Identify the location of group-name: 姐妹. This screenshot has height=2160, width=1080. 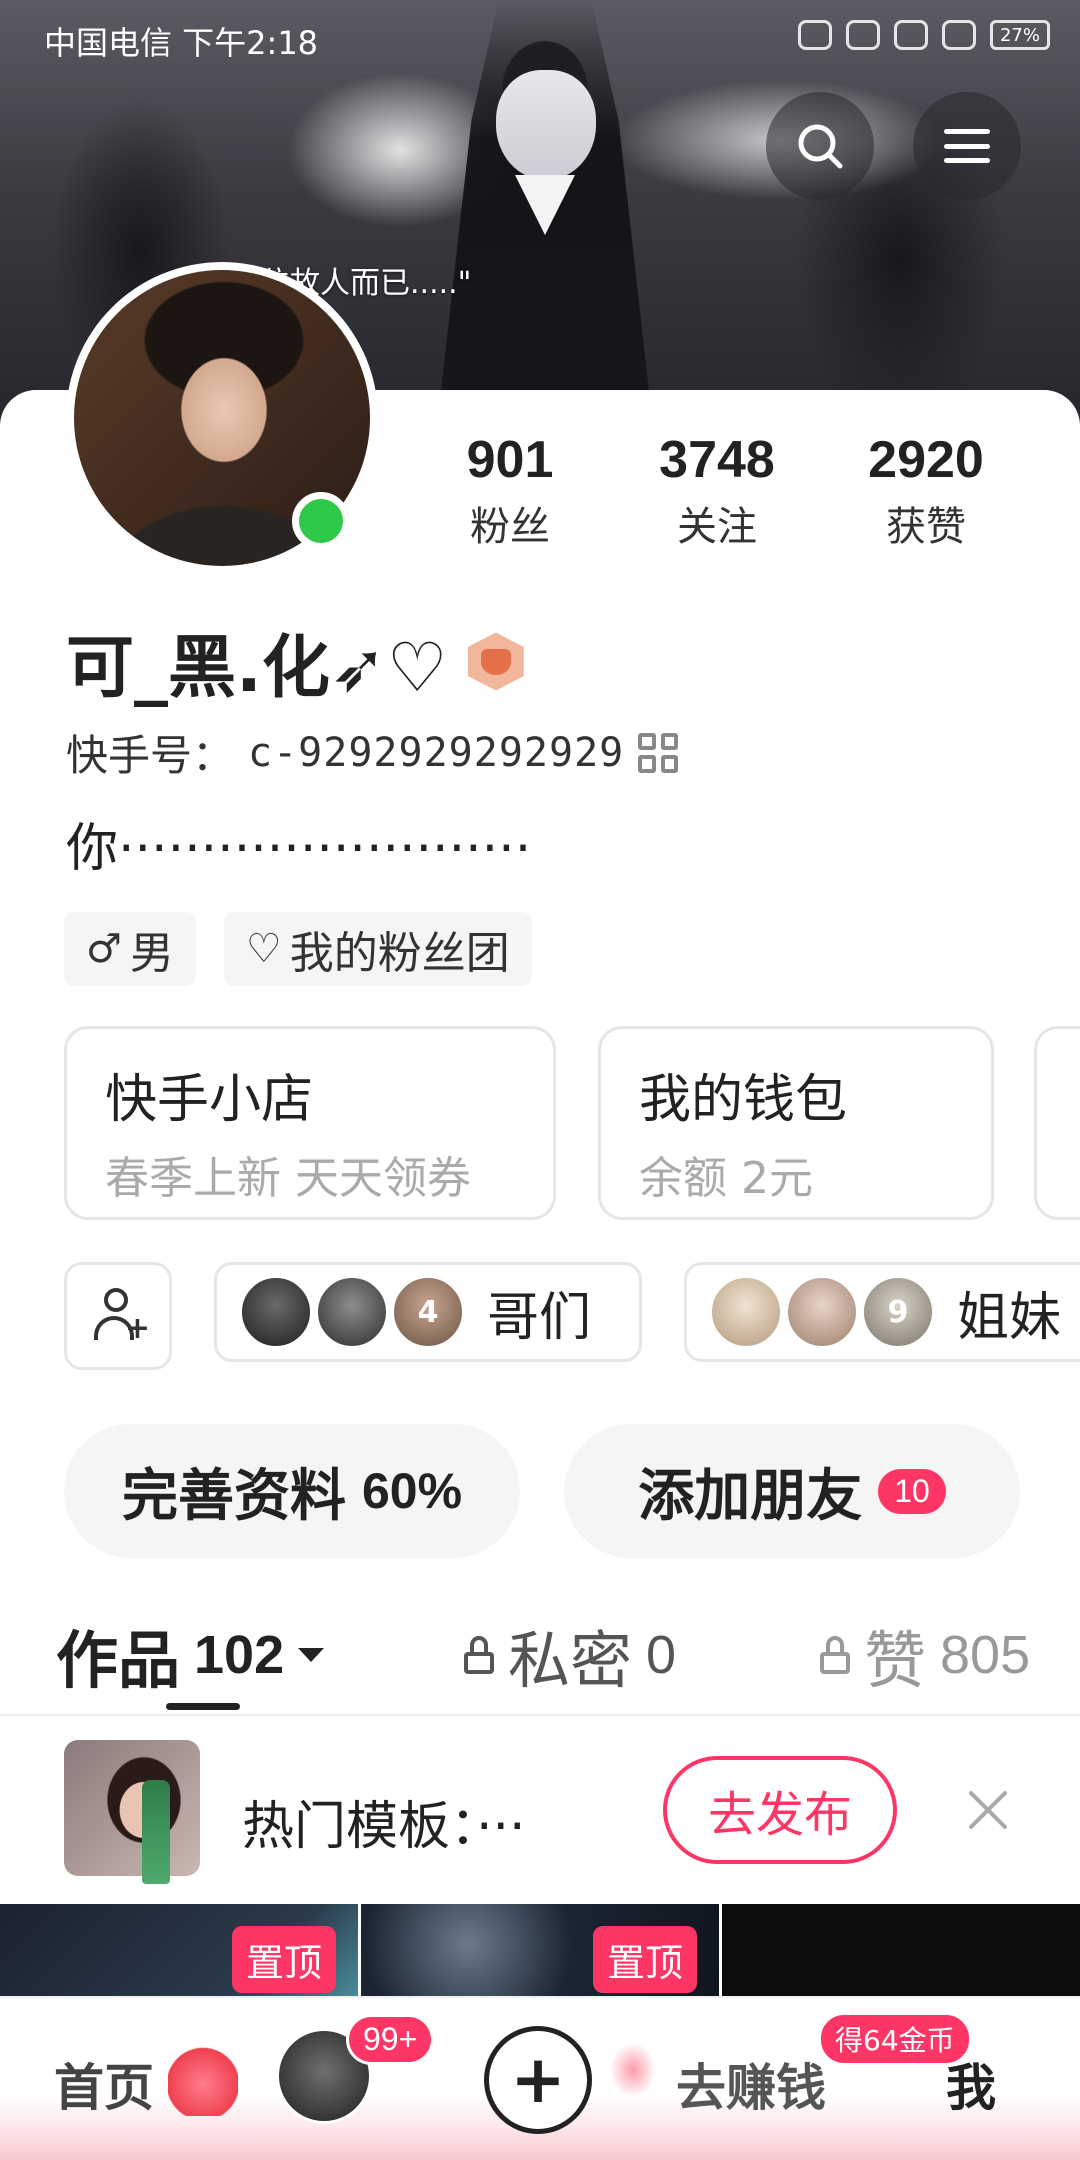
(1009, 1317).